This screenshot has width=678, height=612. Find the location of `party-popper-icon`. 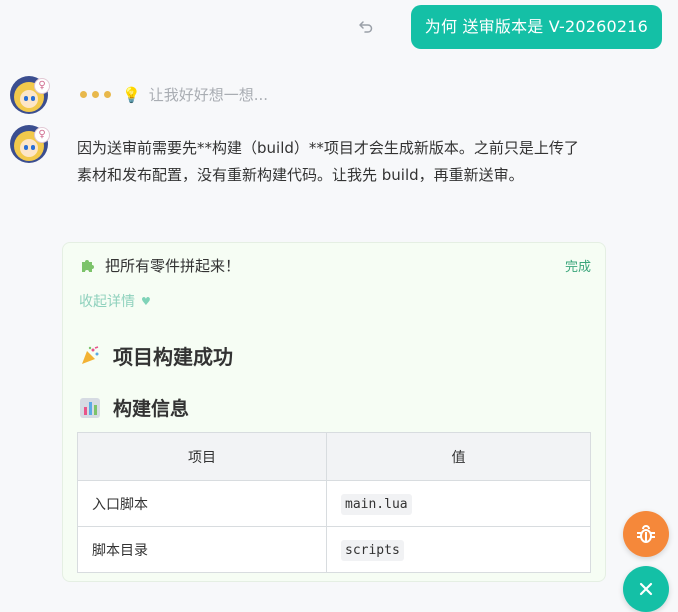

party-popper-icon is located at coordinates (90, 354).